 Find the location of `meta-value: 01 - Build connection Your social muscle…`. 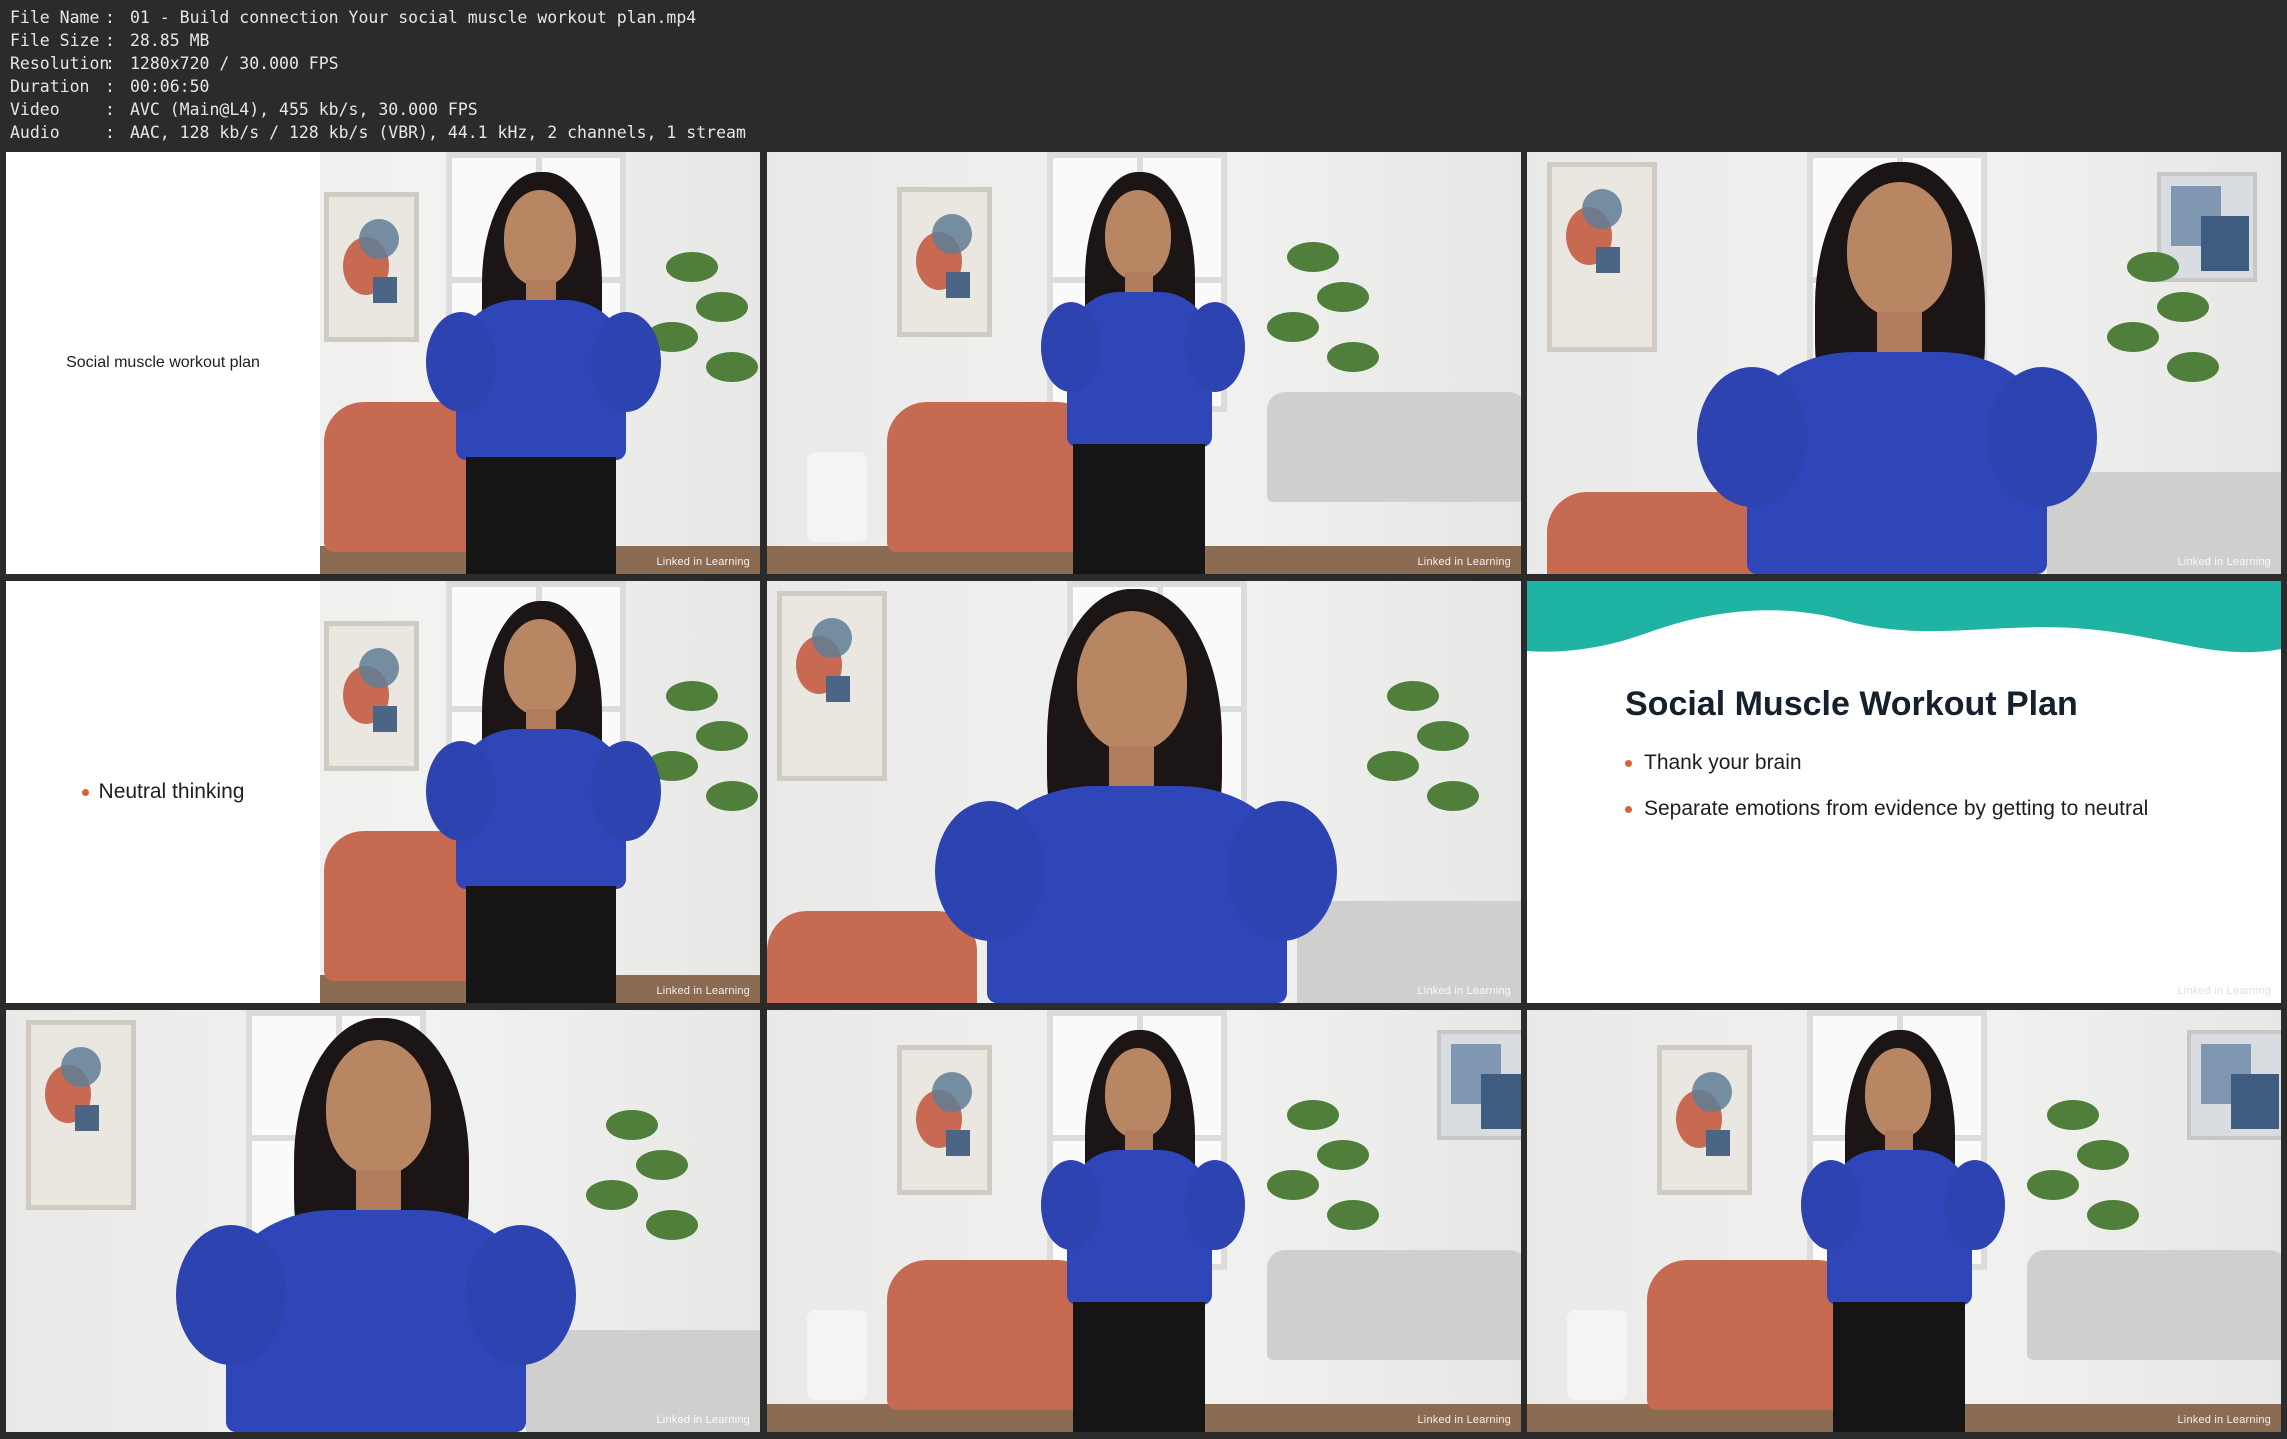

meta-value: 01 - Build connection Your social muscle… is located at coordinates (413, 17).